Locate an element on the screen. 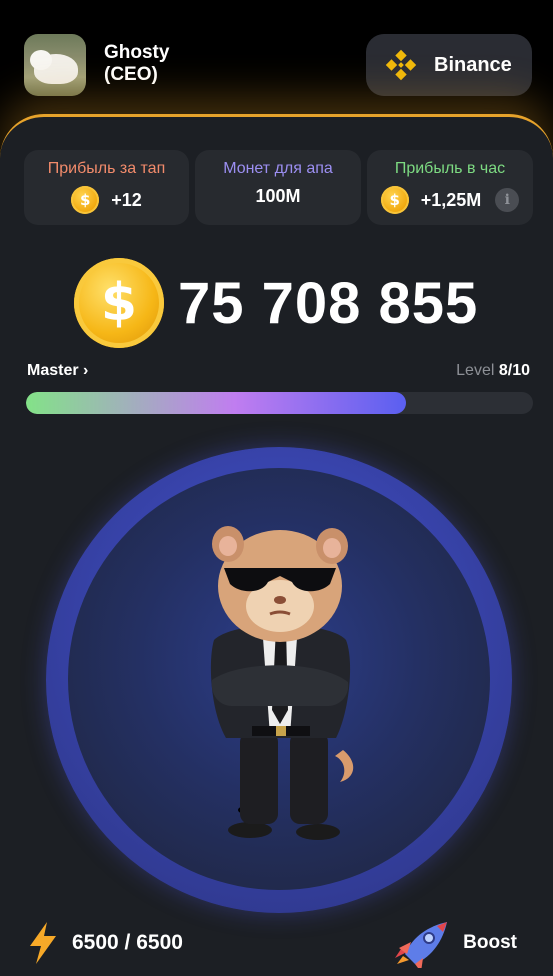 The image size is (553, 976). coins-to-level-up-card: Монет для апа 100M is located at coordinates (278, 187).